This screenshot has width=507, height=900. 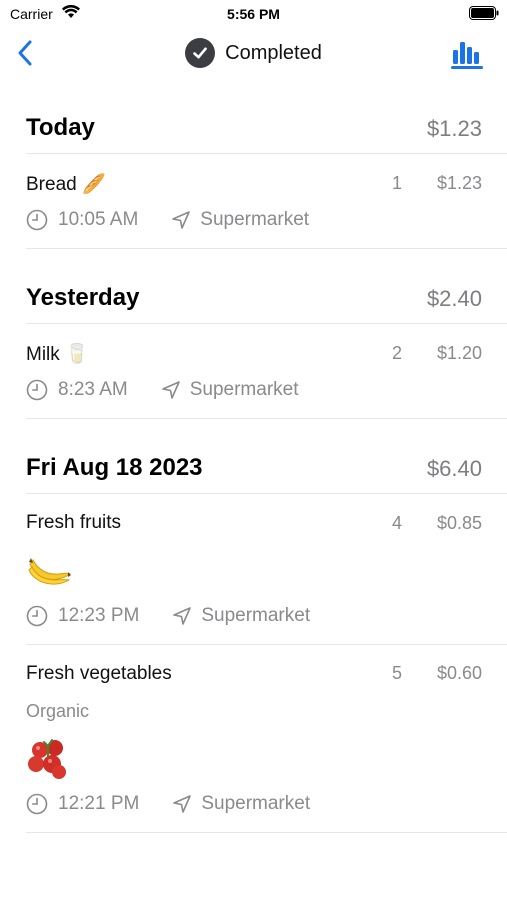 I want to click on item-price: $1.20, so click(x=459, y=353).